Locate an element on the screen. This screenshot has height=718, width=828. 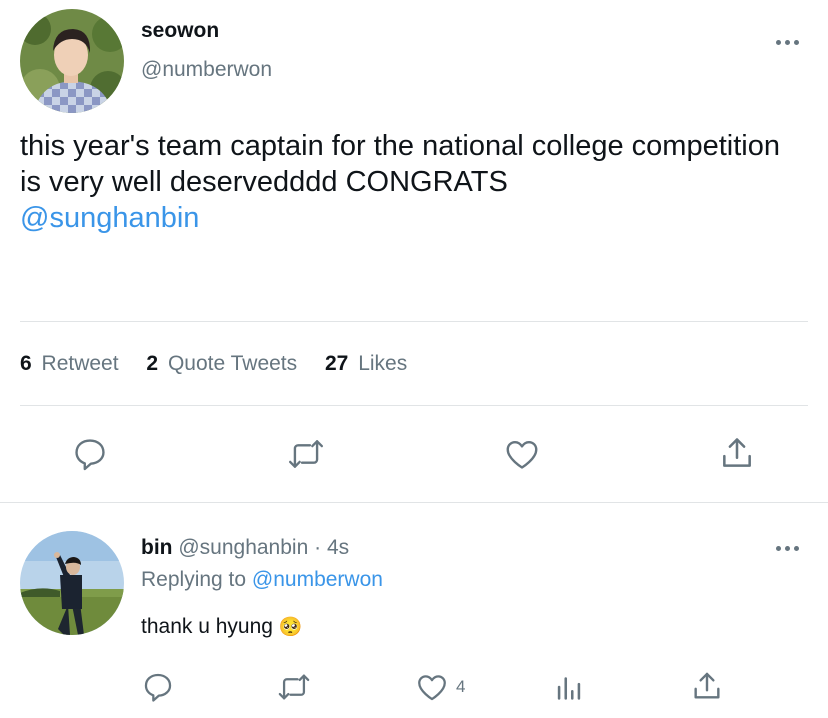
mention-link: @sunghanbin is located at coordinates (109, 218).